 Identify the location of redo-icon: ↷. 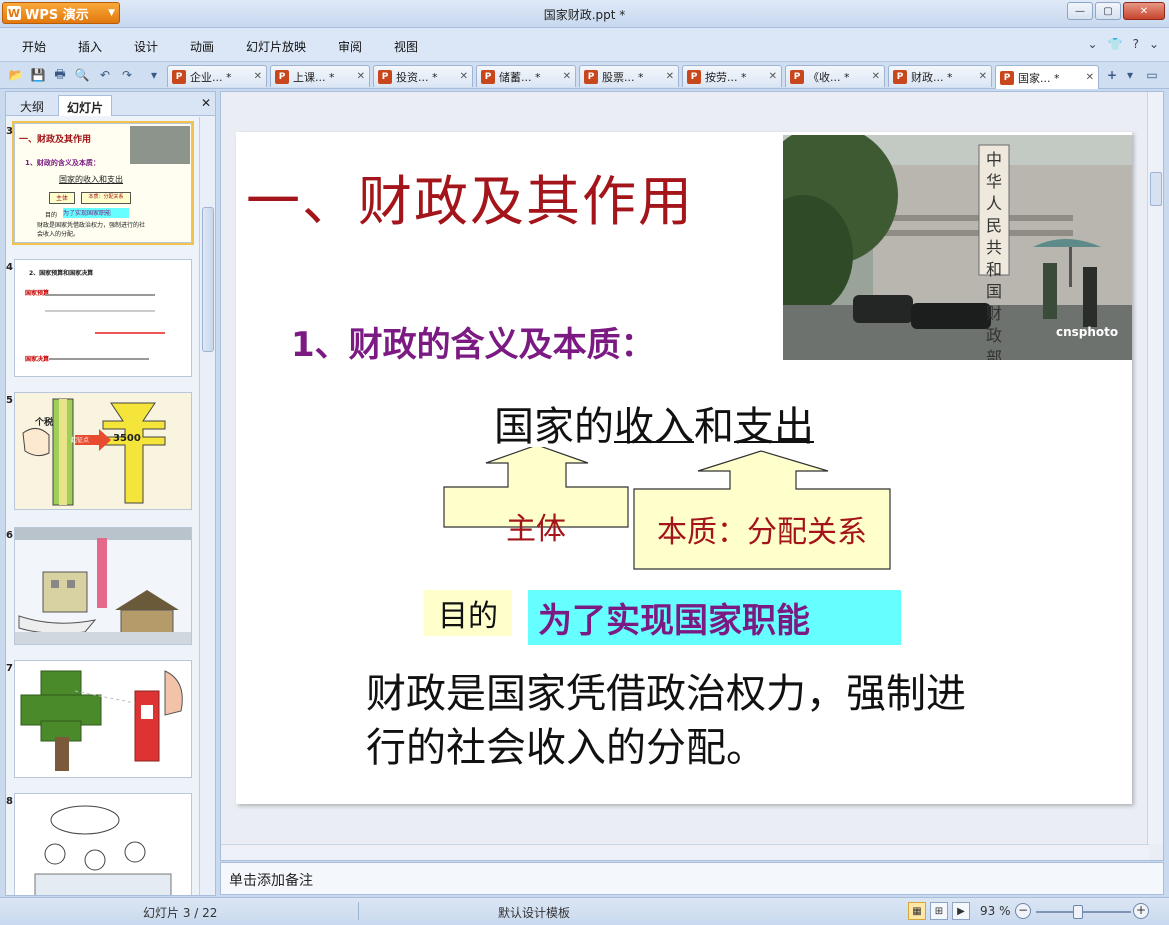
(127, 75).